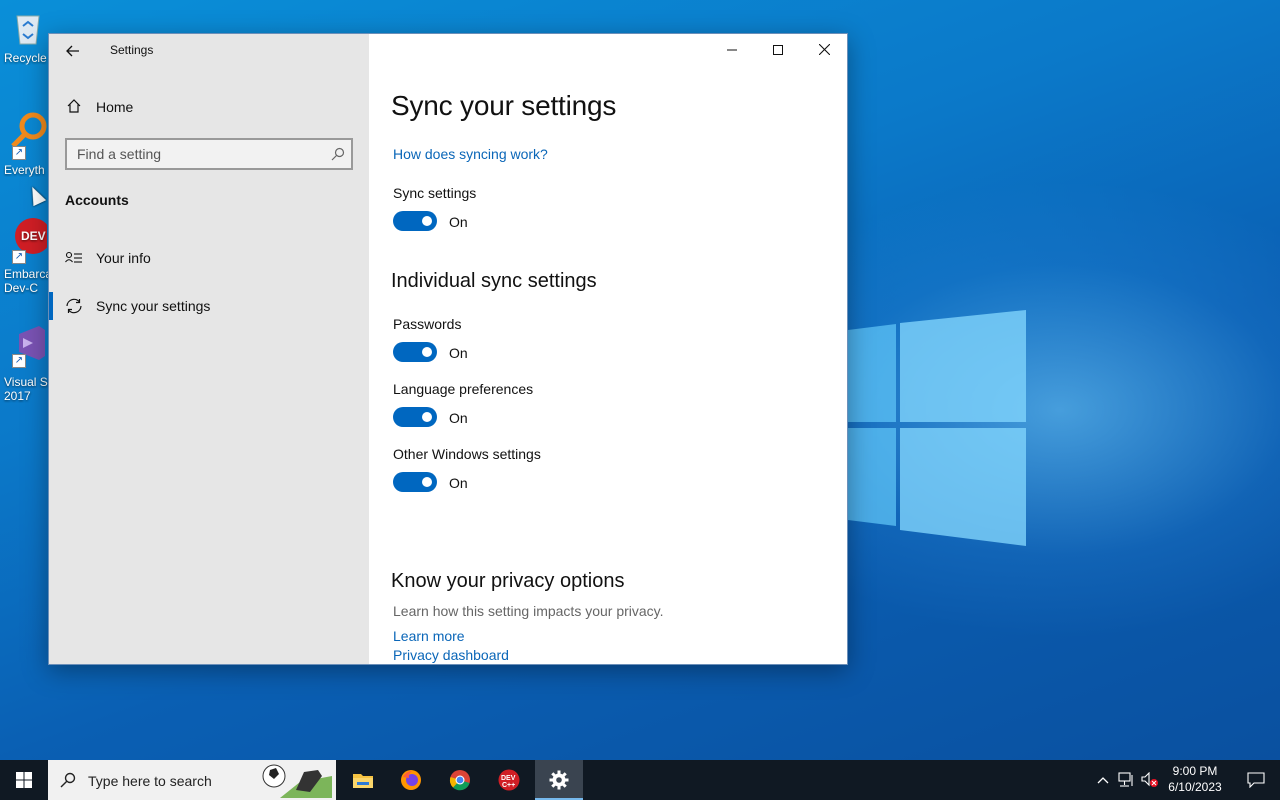  What do you see at coordinates (150, 781) in the screenshot?
I see `taskbar-search-placeholder: Type here to search` at bounding box center [150, 781].